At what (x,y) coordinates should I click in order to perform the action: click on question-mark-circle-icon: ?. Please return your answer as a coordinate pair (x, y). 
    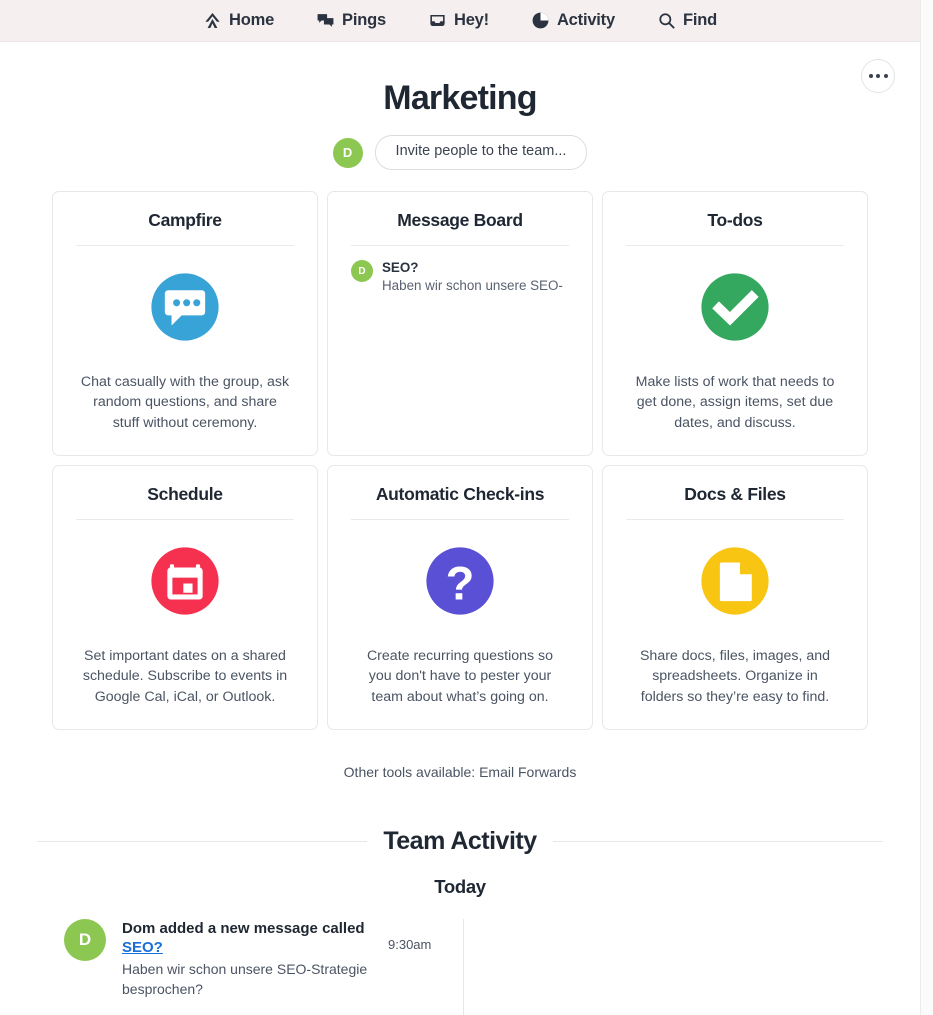
    Looking at the image, I should click on (460, 583).